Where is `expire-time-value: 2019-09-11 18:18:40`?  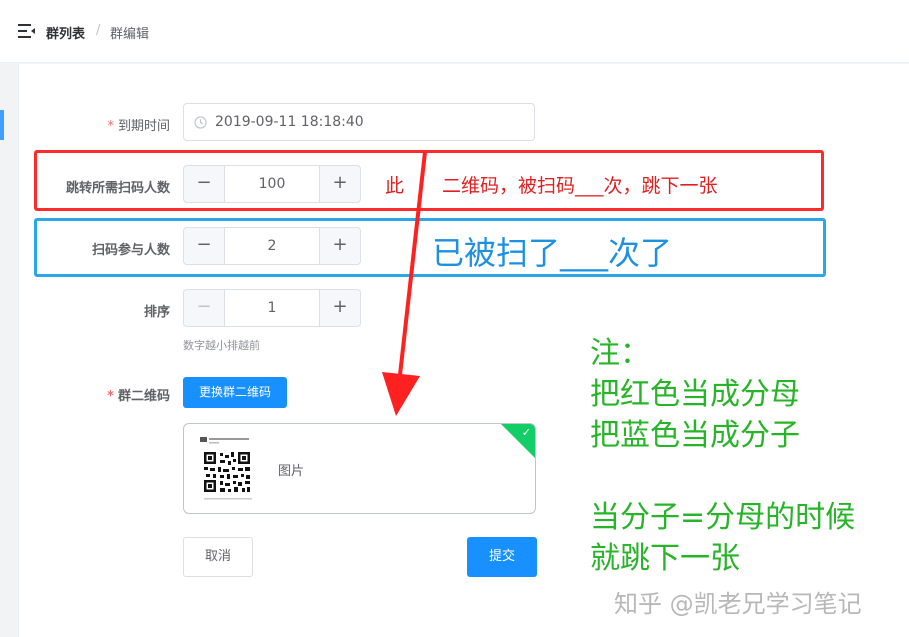 expire-time-value: 2019-09-11 18:18:40 is located at coordinates (289, 122).